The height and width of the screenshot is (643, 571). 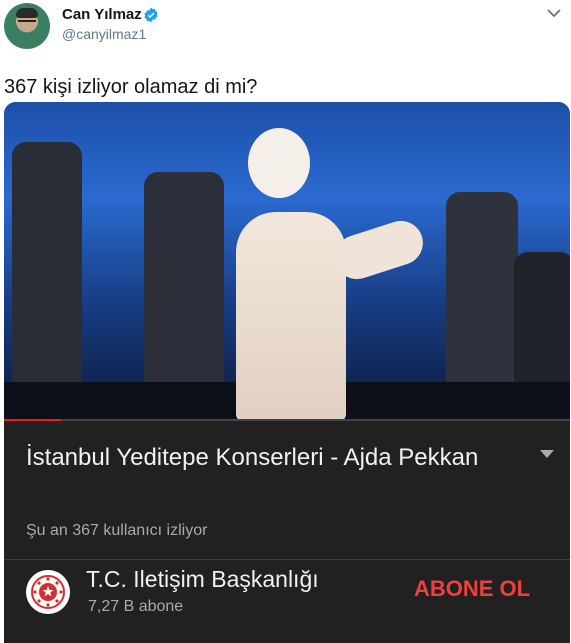 What do you see at coordinates (117, 530) in the screenshot?
I see `live-viewer-count: Şu an 367 kullanıcı izliyor` at bounding box center [117, 530].